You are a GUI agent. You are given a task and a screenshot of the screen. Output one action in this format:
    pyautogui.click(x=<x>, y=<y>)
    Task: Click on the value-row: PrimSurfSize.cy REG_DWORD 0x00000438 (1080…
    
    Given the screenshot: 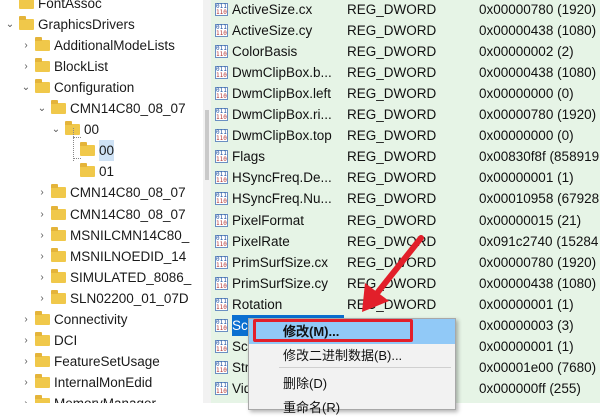 What is the action you would take?
    pyautogui.click(x=405, y=283)
    